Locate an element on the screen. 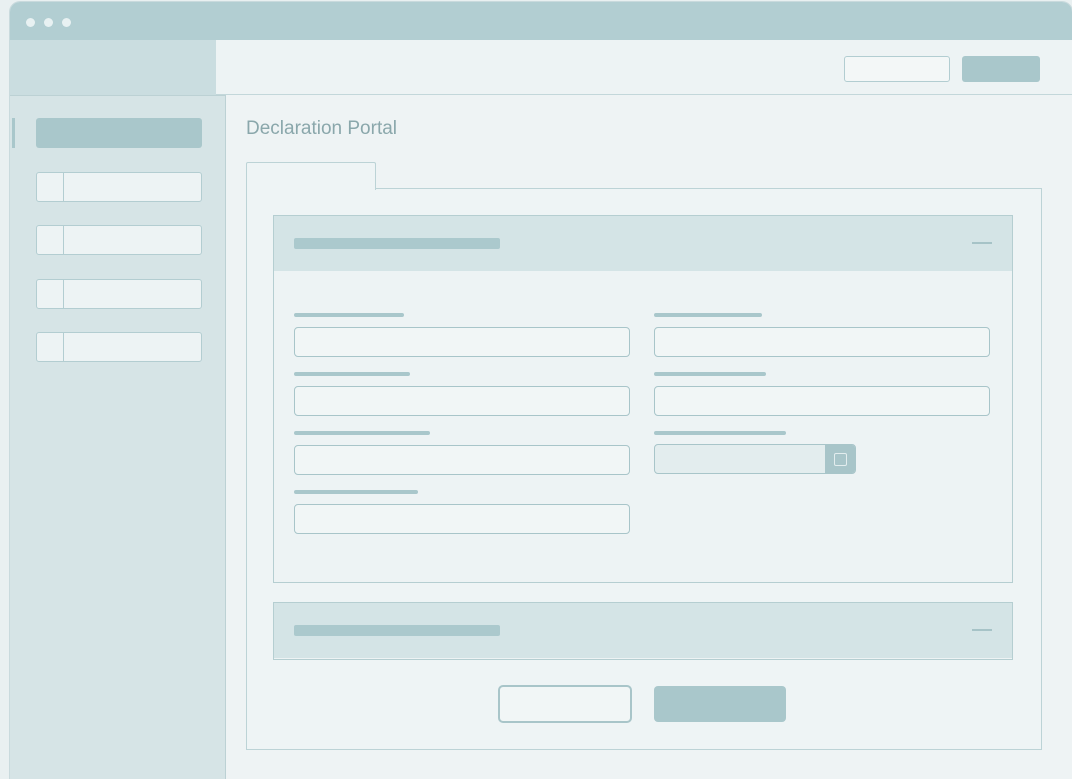 This screenshot has height=779, width=1072. top-bar is located at coordinates (644, 67).